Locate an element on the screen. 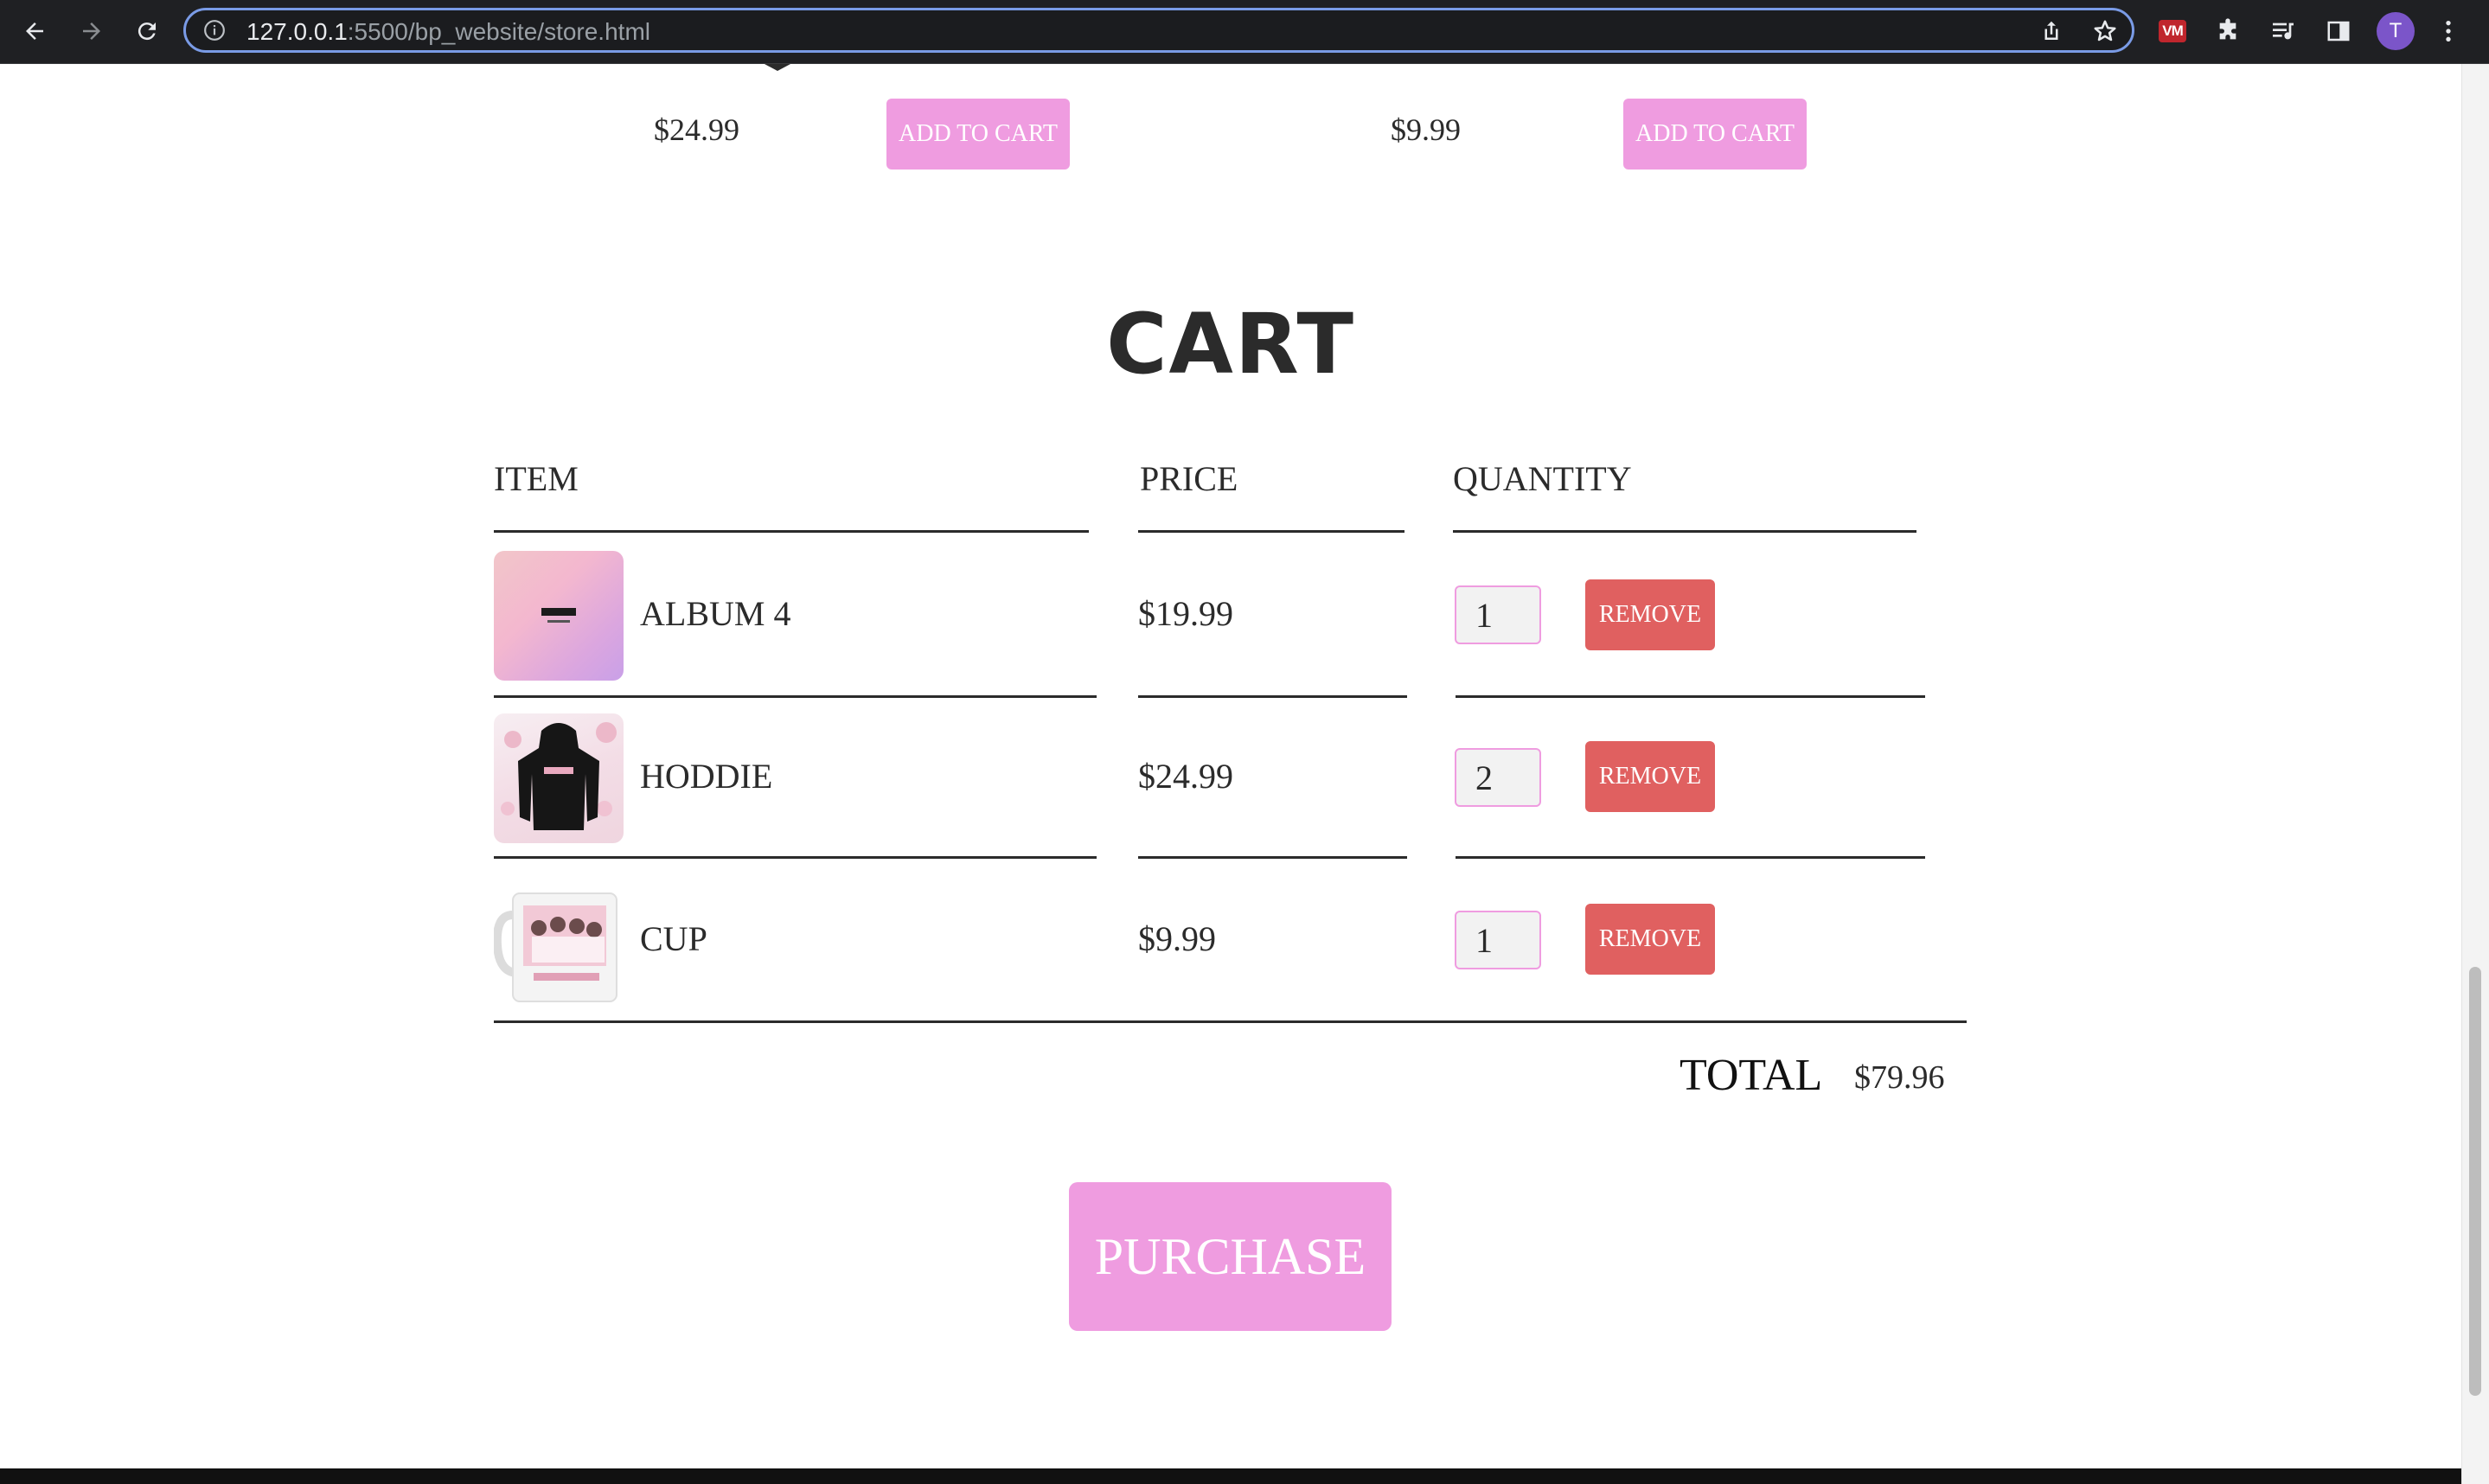  share-icon is located at coordinates (2051, 31).